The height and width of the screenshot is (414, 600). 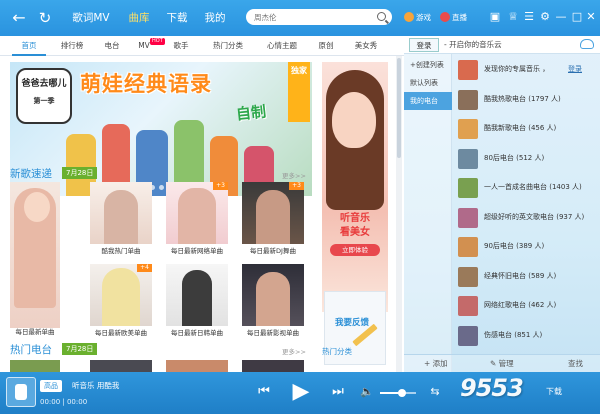 What do you see at coordinates (525, 218) in the screenshot?
I see `radio-list-item: 超级好听的英文歌电台 (937 人)` at bounding box center [525, 218].